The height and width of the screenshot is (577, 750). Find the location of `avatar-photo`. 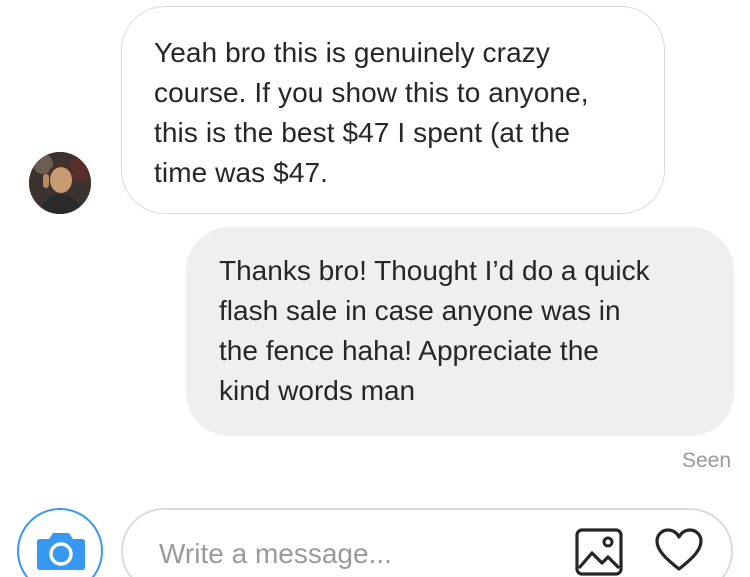

avatar-photo is located at coordinates (60, 183).